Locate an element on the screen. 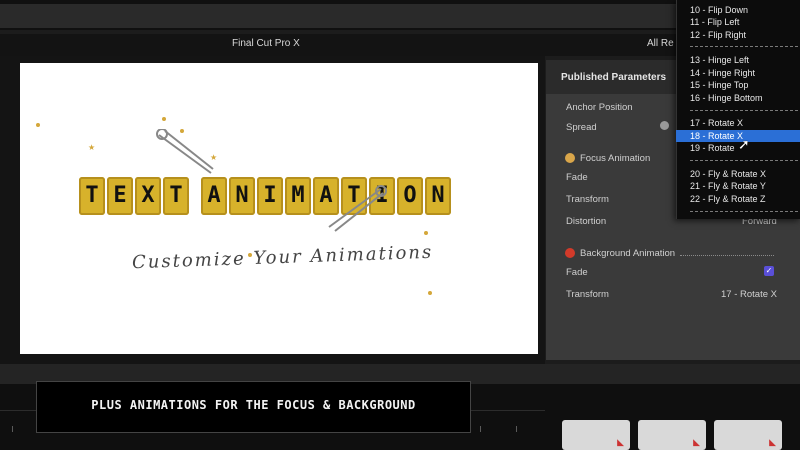  inspector-title: Published Parameters is located at coordinates (614, 77).